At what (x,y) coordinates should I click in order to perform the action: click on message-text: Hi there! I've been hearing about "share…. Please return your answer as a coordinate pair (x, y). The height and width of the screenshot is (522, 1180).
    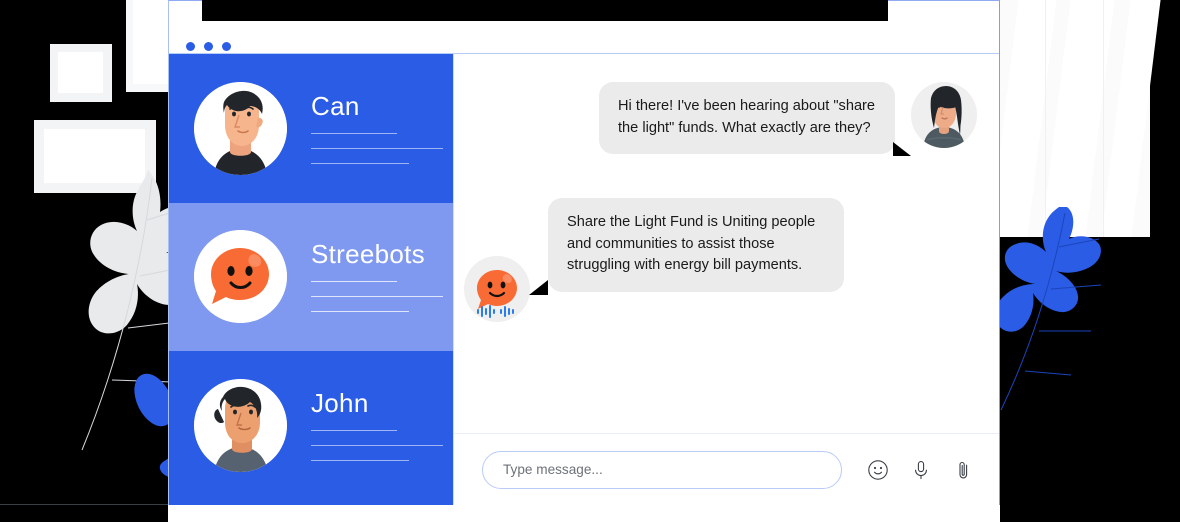
    Looking at the image, I should click on (747, 117).